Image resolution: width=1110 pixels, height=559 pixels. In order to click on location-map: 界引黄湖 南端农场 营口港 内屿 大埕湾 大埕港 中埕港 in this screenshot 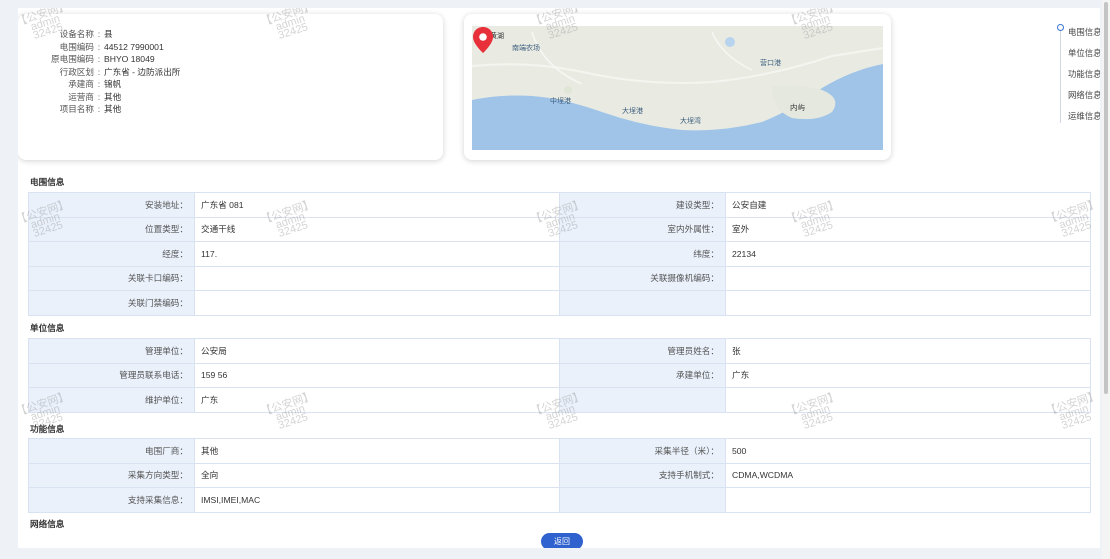, I will do `click(677, 88)`.